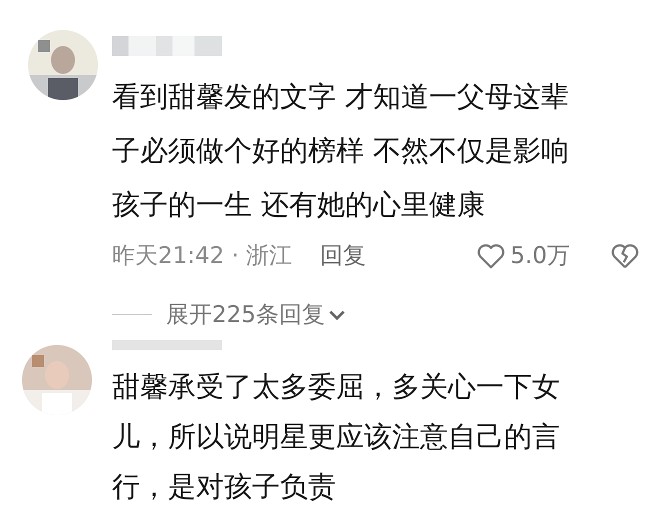 The image size is (668, 514). I want to click on chevron-down-icon, so click(336, 315).